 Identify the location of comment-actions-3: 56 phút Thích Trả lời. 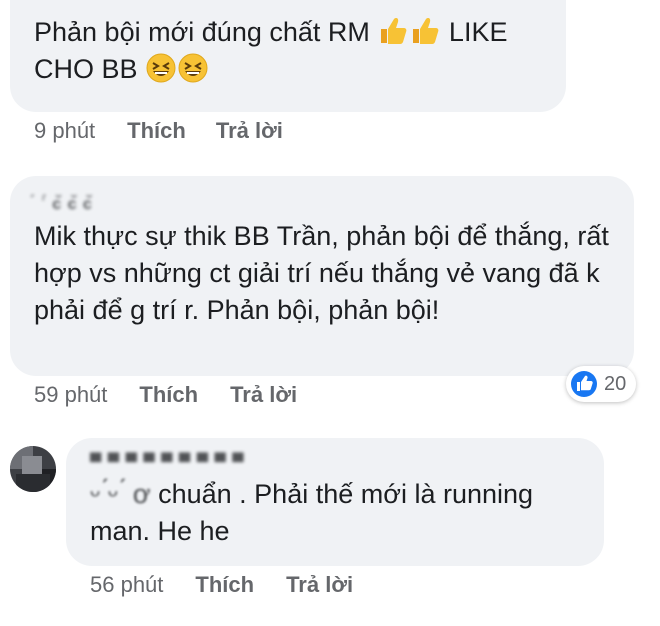
(221, 585).